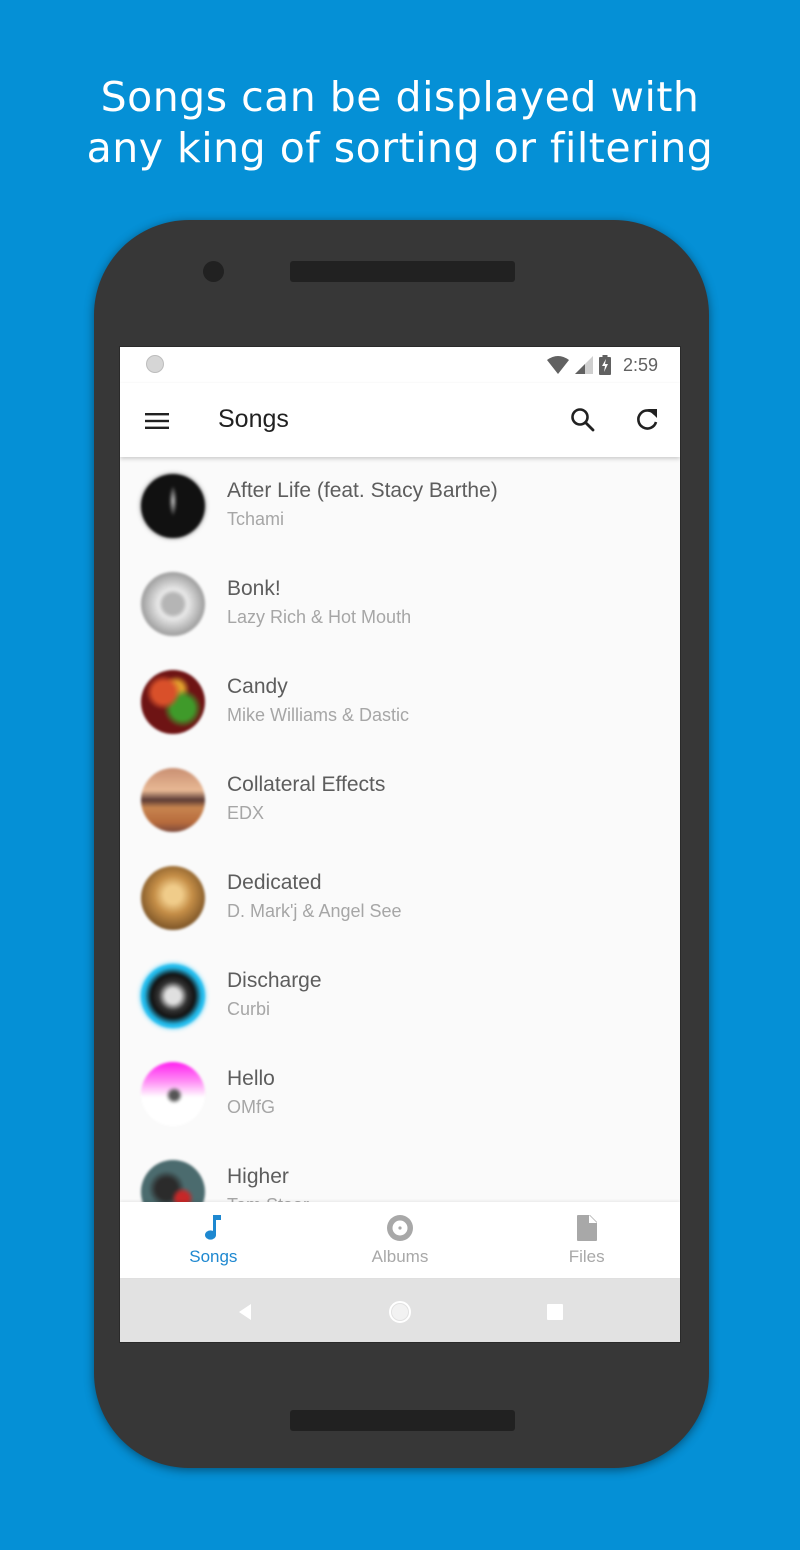  Describe the element at coordinates (583, 365) in the screenshot. I see `signal-icon` at that location.